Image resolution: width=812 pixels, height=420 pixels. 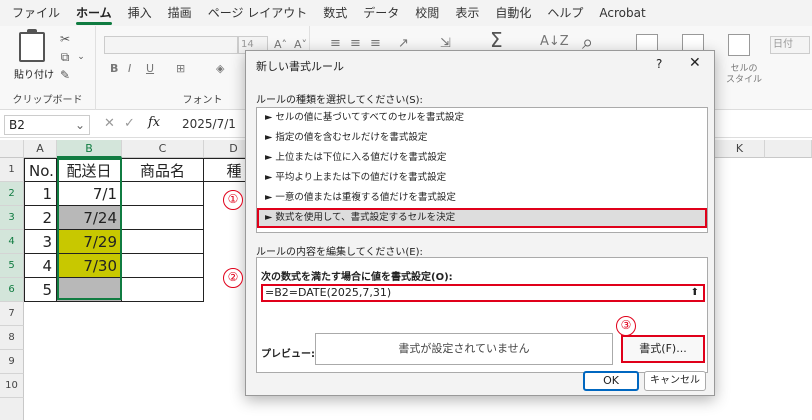 What do you see at coordinates (150, 68) in the screenshot?
I see `underline-button: U` at bounding box center [150, 68].